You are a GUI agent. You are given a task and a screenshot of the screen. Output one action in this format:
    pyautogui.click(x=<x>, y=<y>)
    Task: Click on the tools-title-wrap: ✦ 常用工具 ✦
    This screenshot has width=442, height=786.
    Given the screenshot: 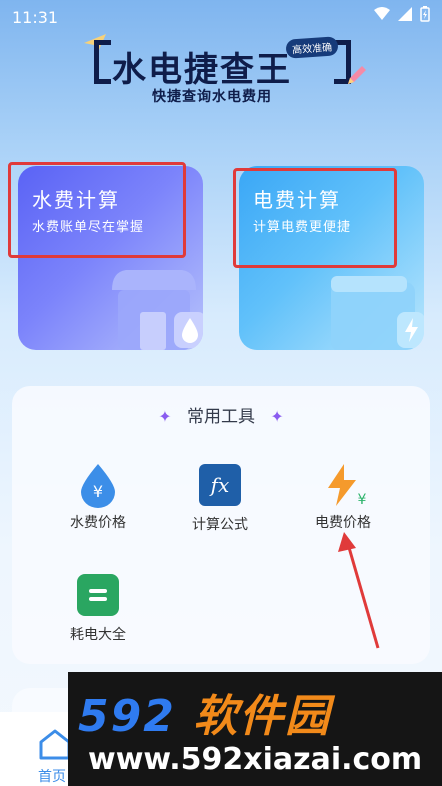 What is the action you would take?
    pyautogui.click(x=221, y=414)
    